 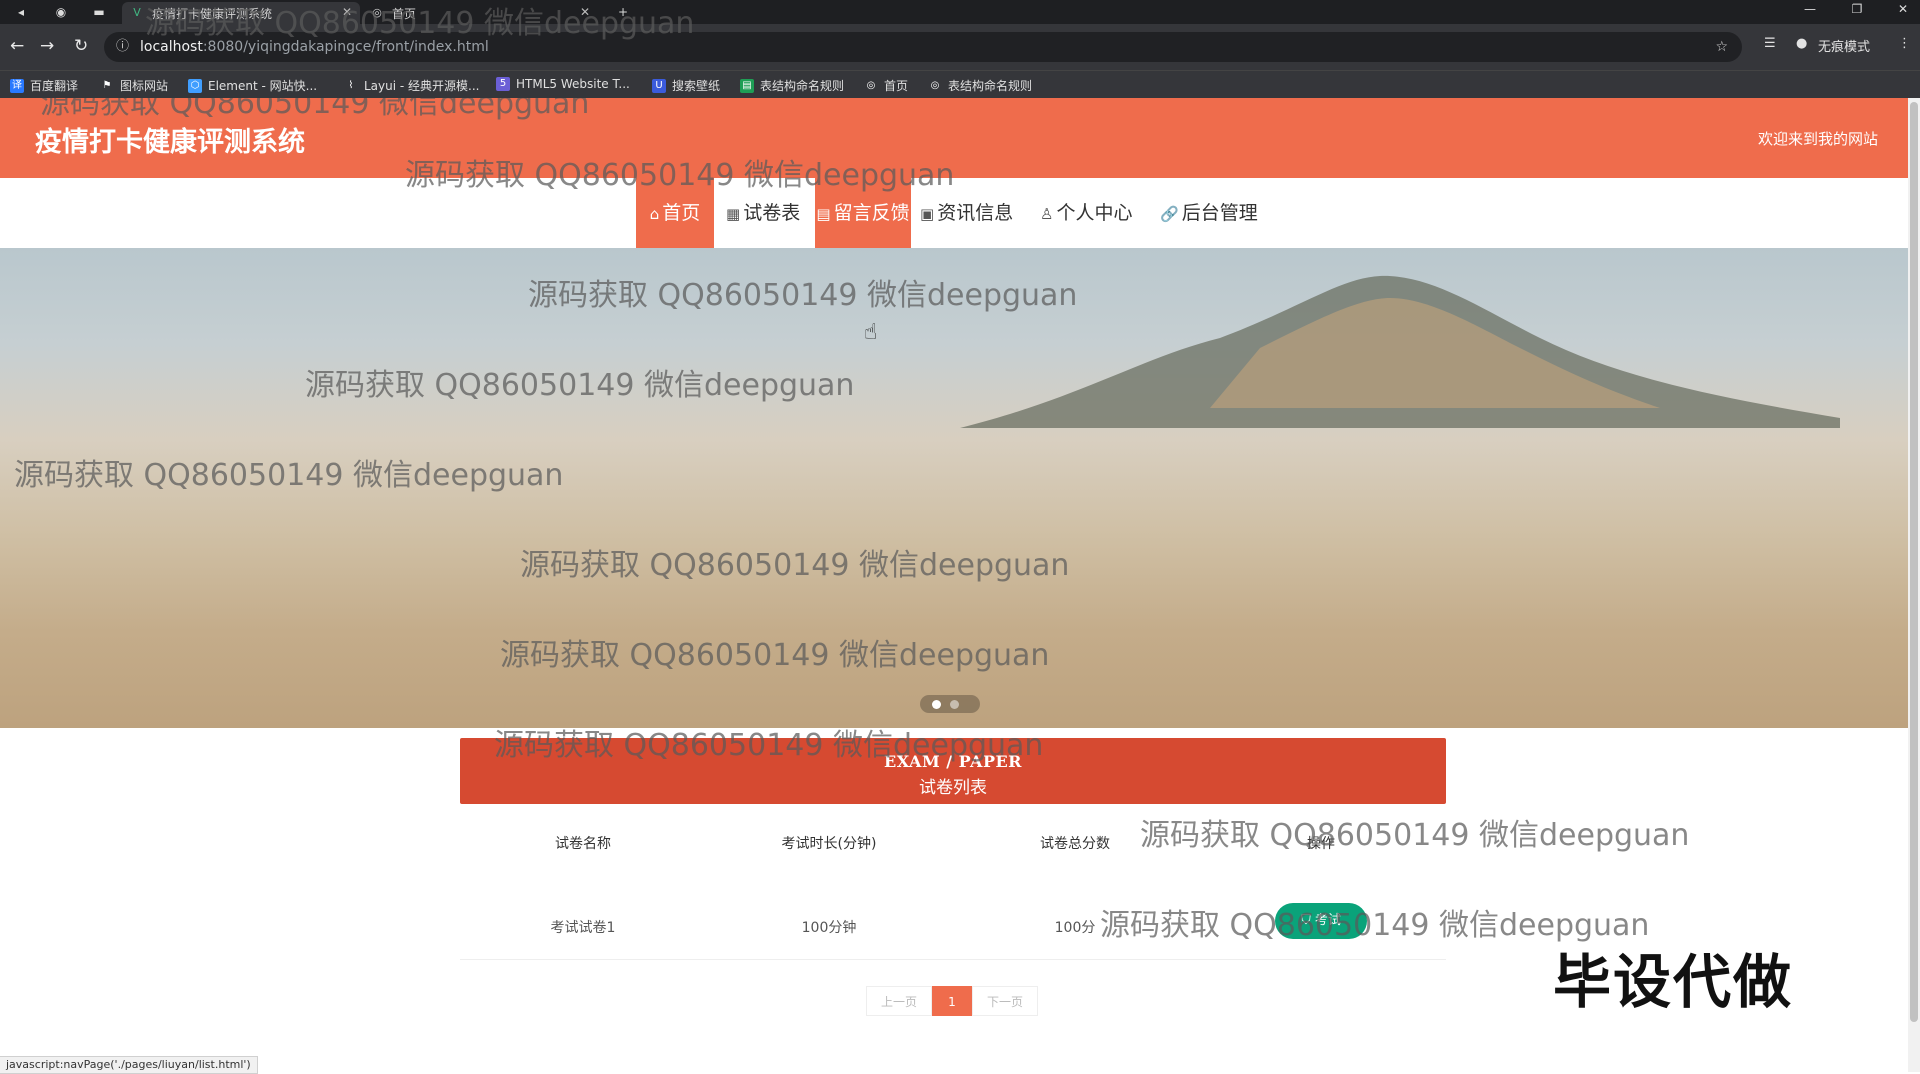 I want to click on url-host: localhost, so click(x=171, y=47).